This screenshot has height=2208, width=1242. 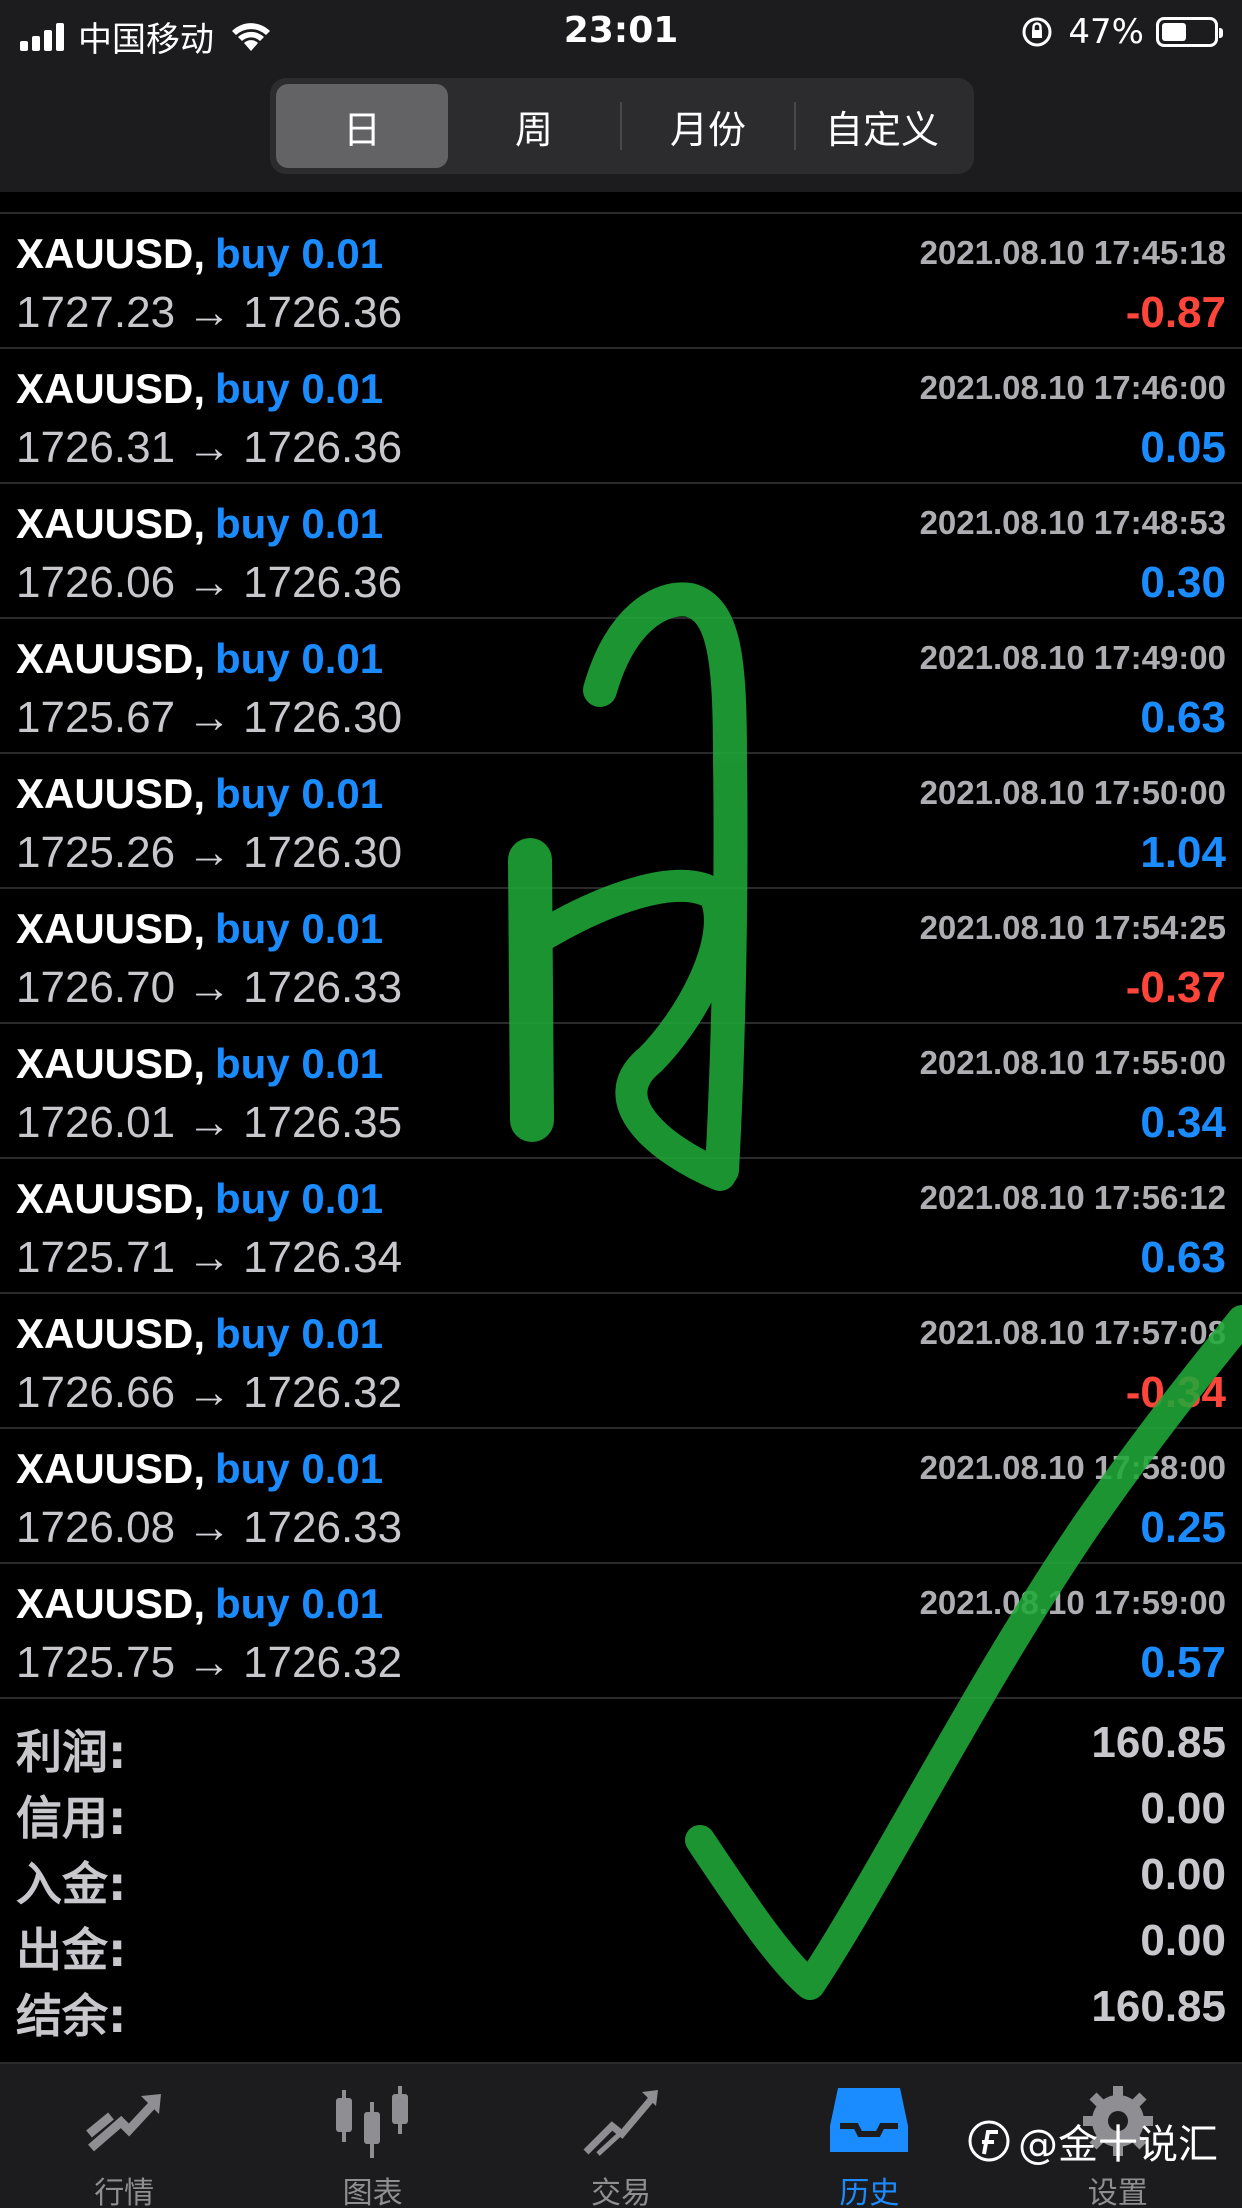 What do you see at coordinates (96, 987) in the screenshot?
I see `open-price: 1726.70` at bounding box center [96, 987].